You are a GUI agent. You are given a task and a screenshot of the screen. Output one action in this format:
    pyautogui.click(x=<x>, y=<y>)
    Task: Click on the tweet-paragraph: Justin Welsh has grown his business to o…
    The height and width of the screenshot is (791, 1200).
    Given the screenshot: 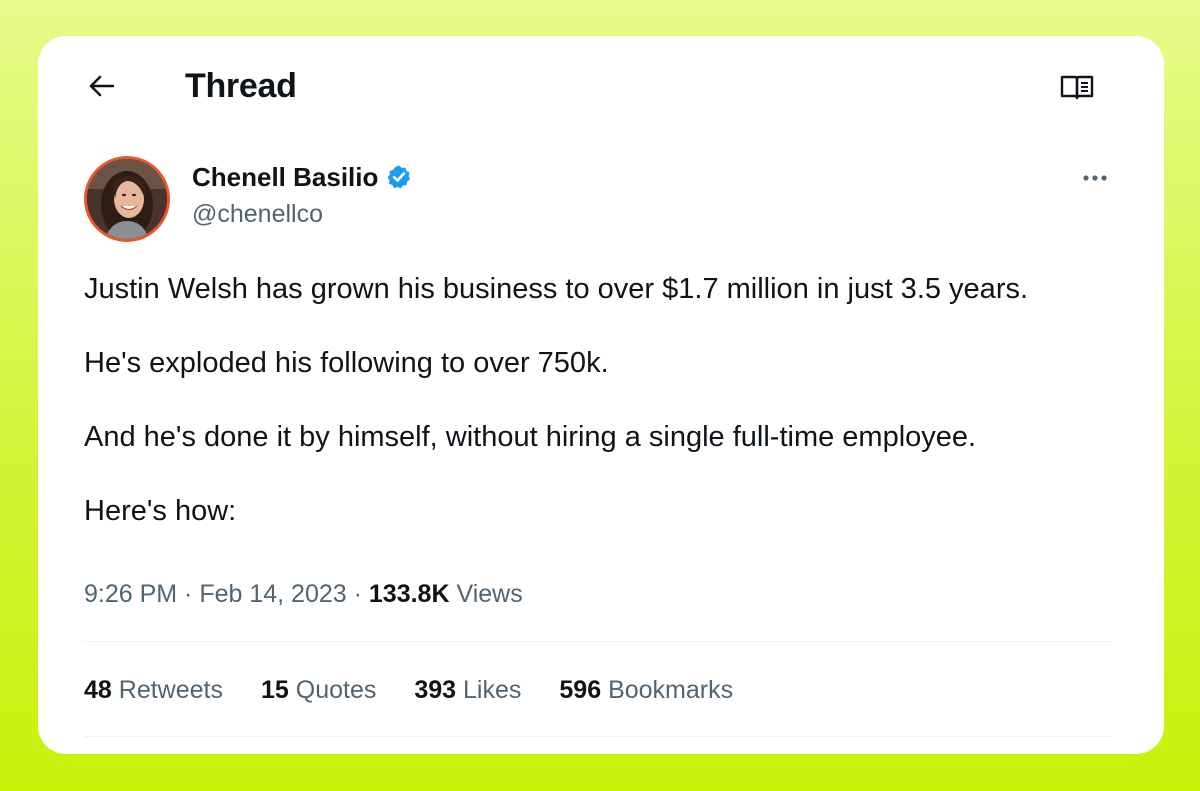 What is the action you would take?
    pyautogui.click(x=556, y=289)
    